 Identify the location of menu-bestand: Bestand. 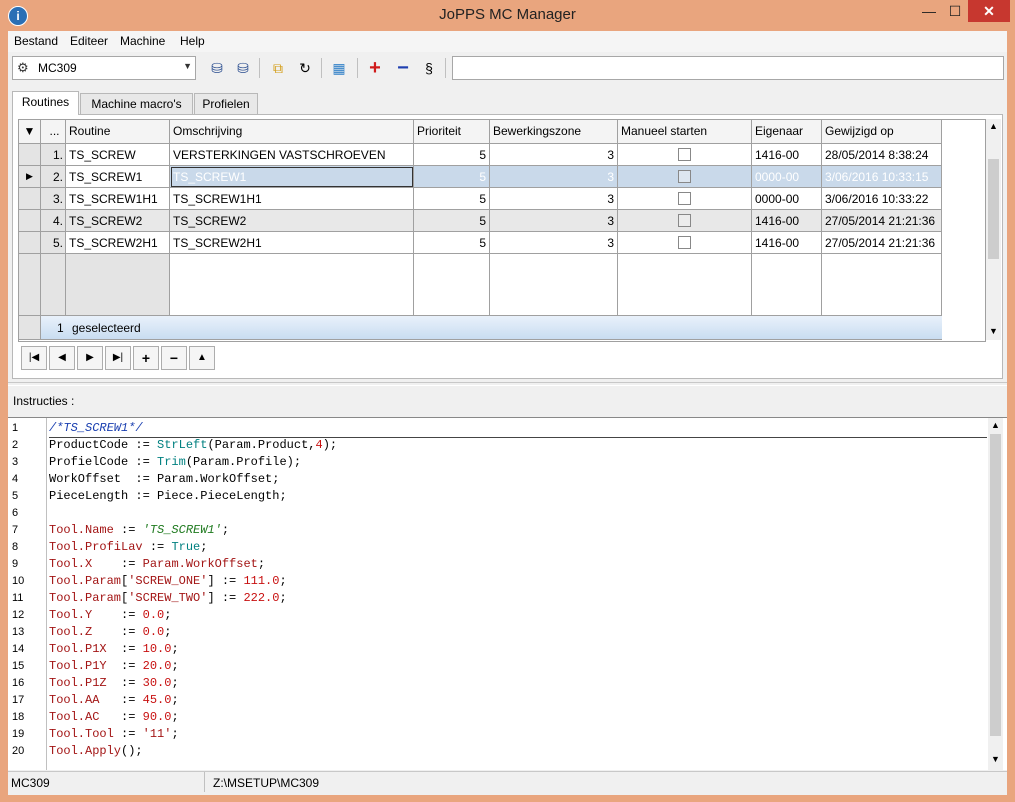
(36, 41).